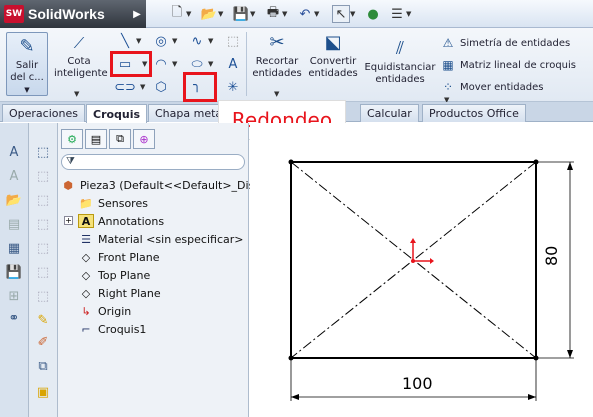 The image size is (593, 417). I want to click on cube-top-icon: ⬚, so click(43, 200).